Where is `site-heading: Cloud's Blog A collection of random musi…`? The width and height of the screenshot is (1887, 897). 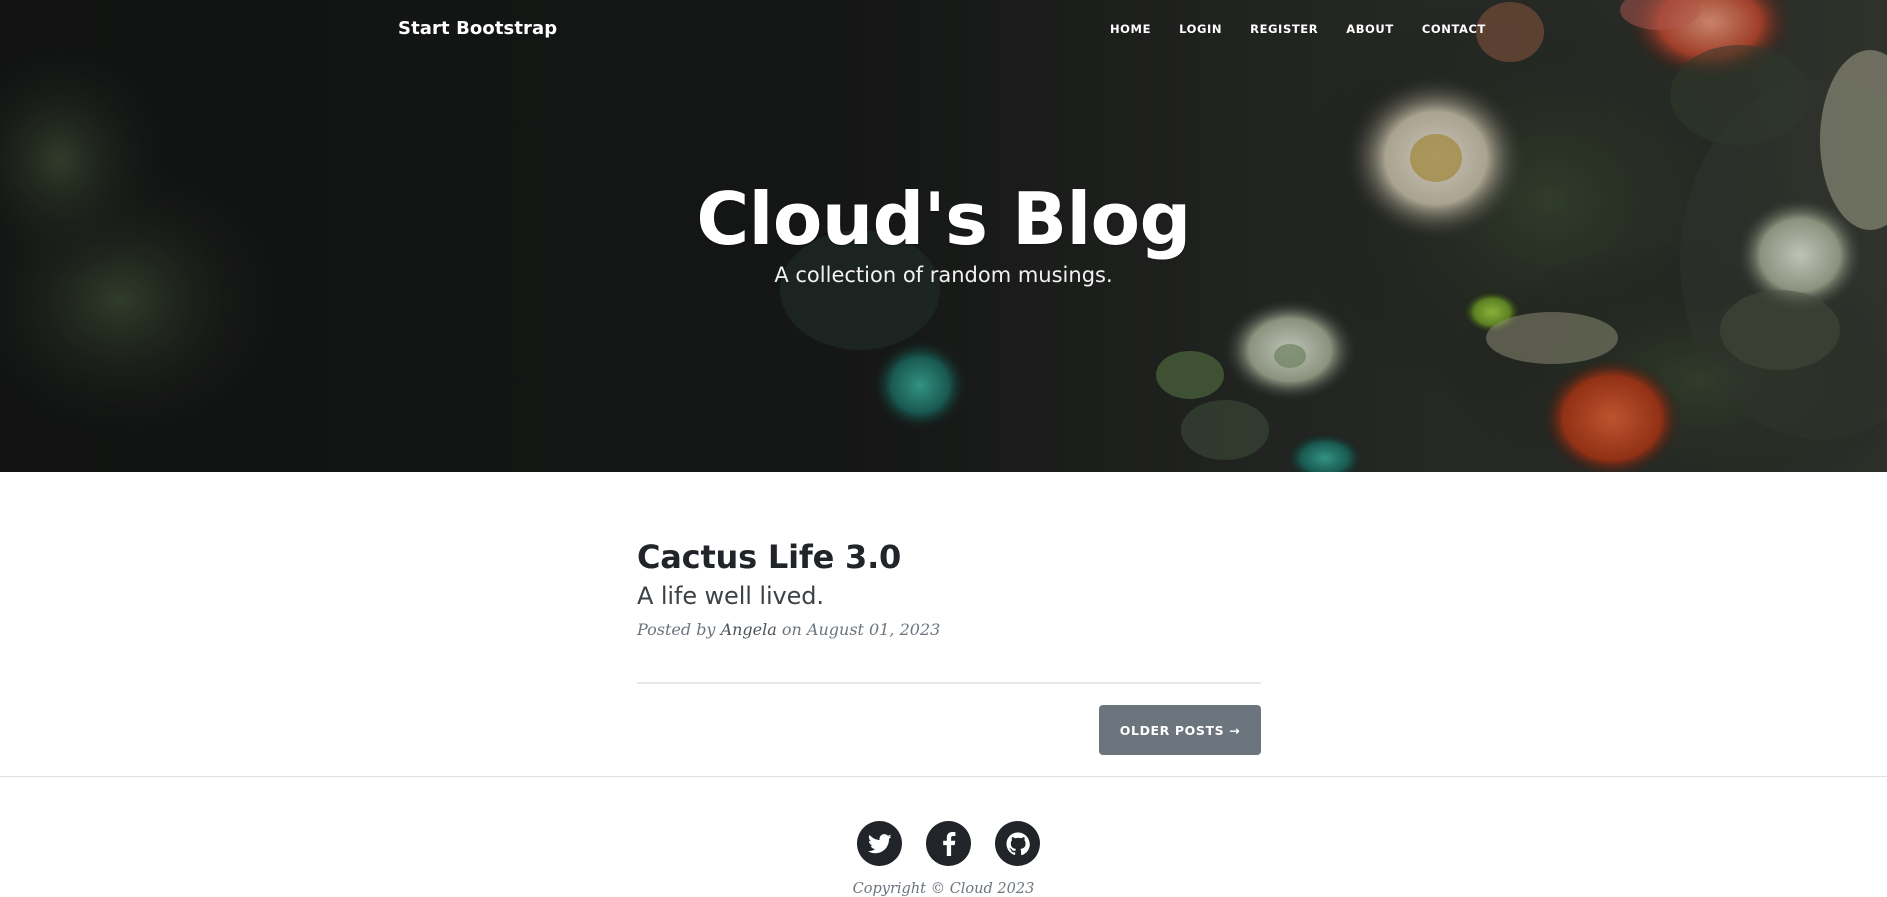 site-heading: Cloud's Blog A collection of random musi… is located at coordinates (943, 231).